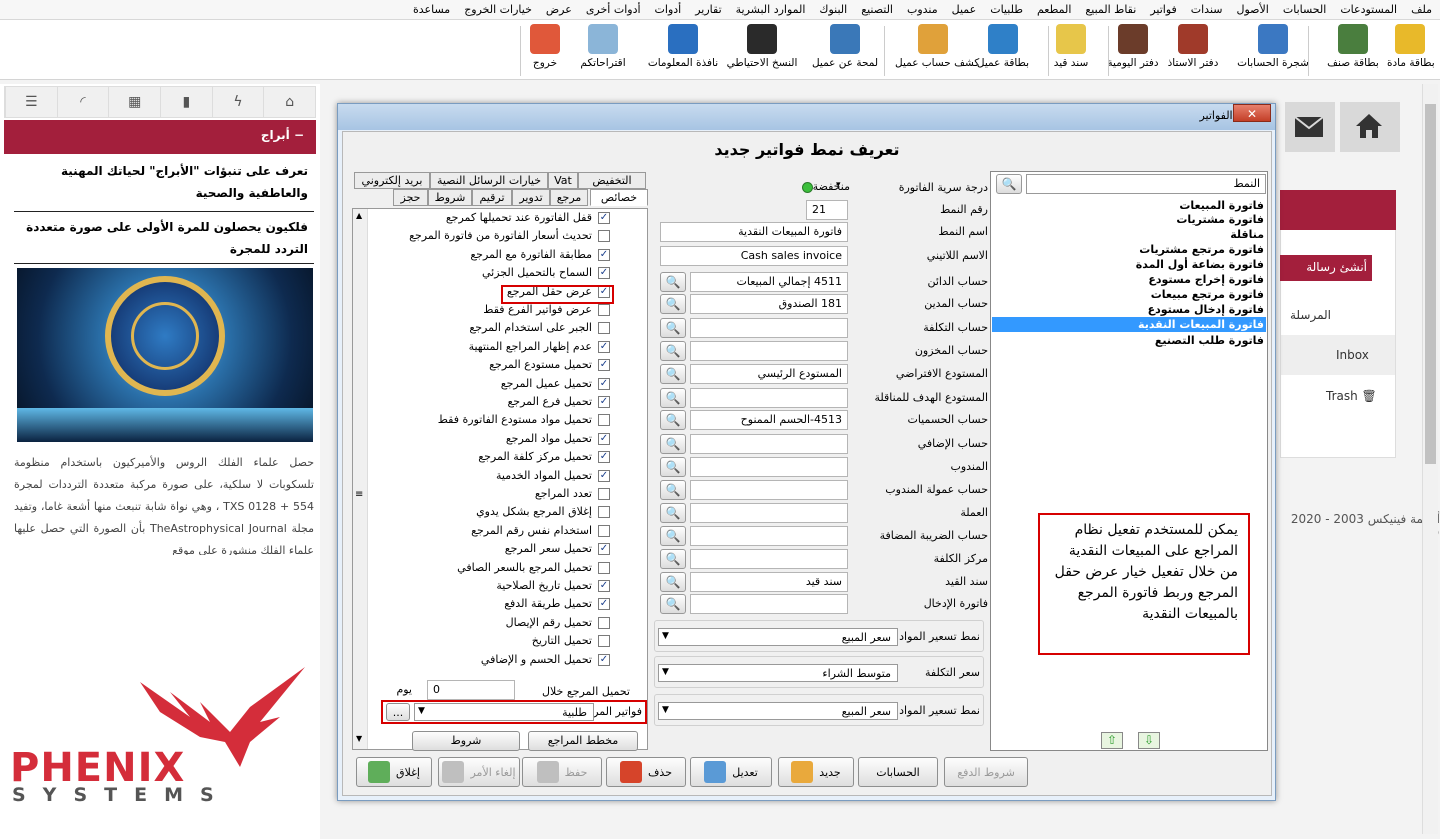 The height and width of the screenshot is (839, 1440). Describe the element at coordinates (504, 712) in the screenshot. I see `ref-invoices-combo: طلبية ▼` at that location.